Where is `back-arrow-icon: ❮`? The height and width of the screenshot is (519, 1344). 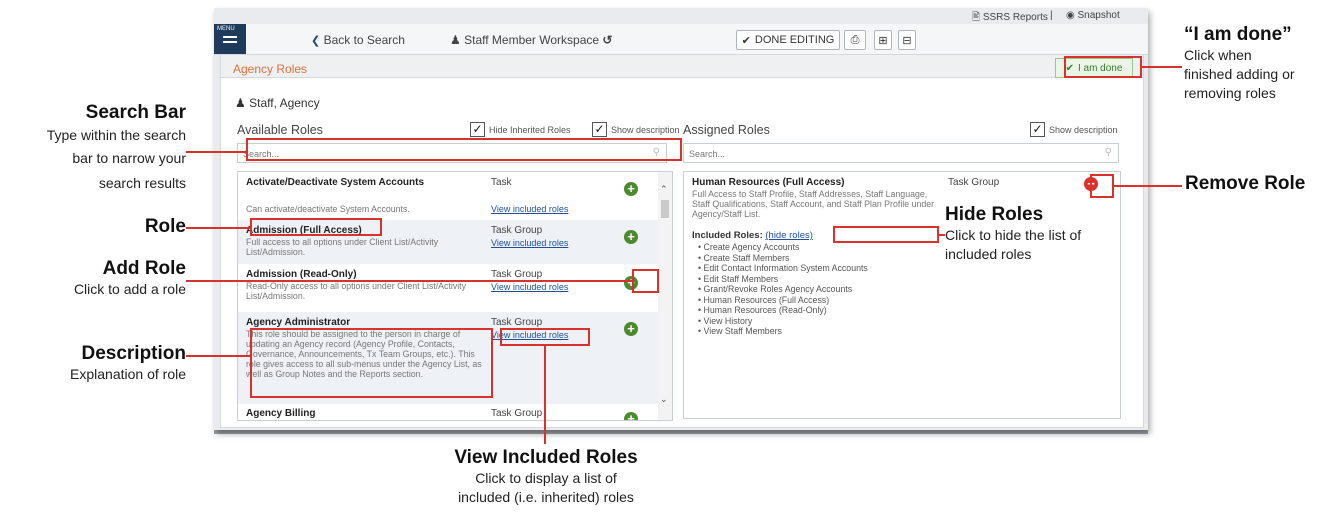
back-arrow-icon: ❮ is located at coordinates (316, 41).